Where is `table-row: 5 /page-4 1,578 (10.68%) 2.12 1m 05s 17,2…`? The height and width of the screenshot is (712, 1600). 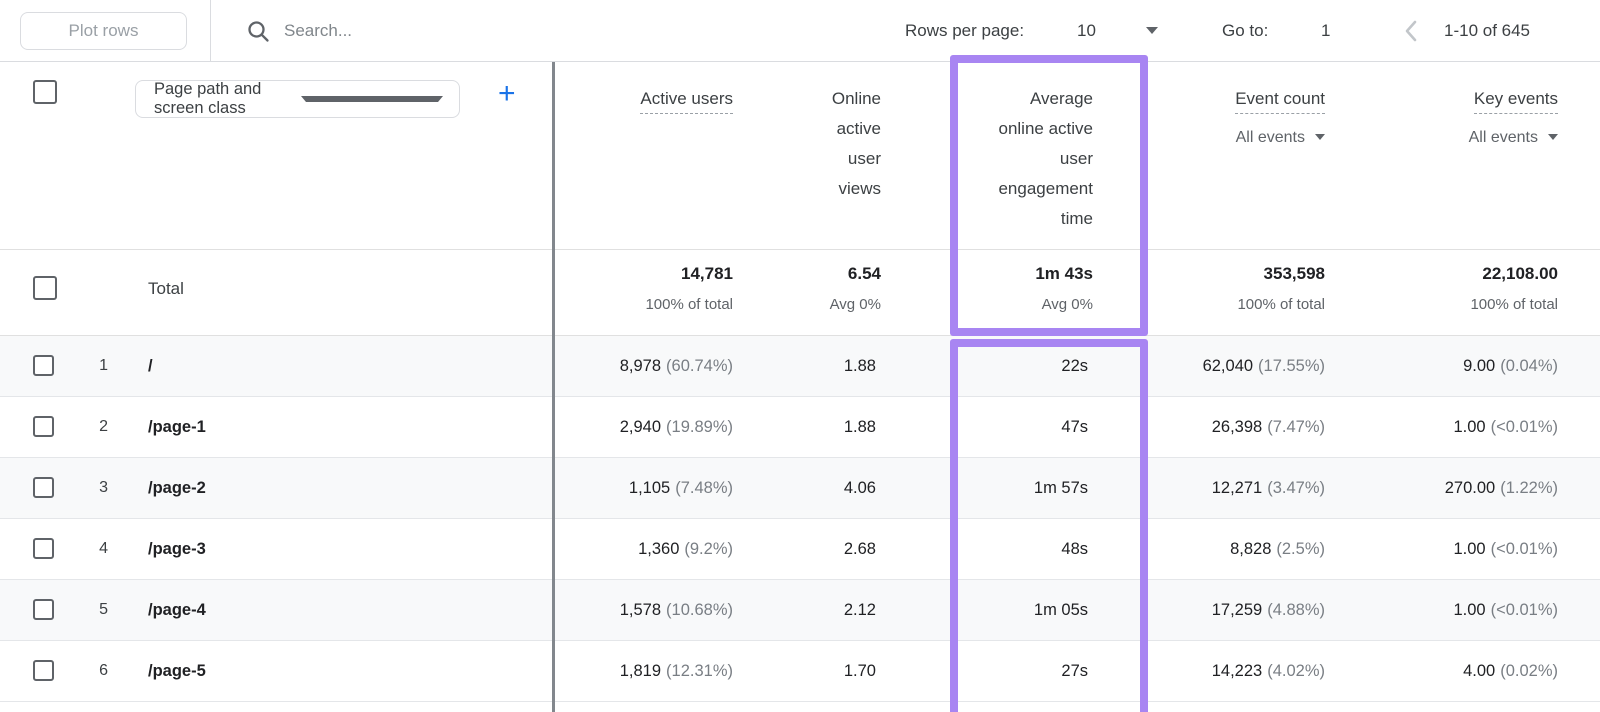 table-row: 5 /page-4 1,578 (10.68%) 2.12 1m 05s 17,2… is located at coordinates (800, 610).